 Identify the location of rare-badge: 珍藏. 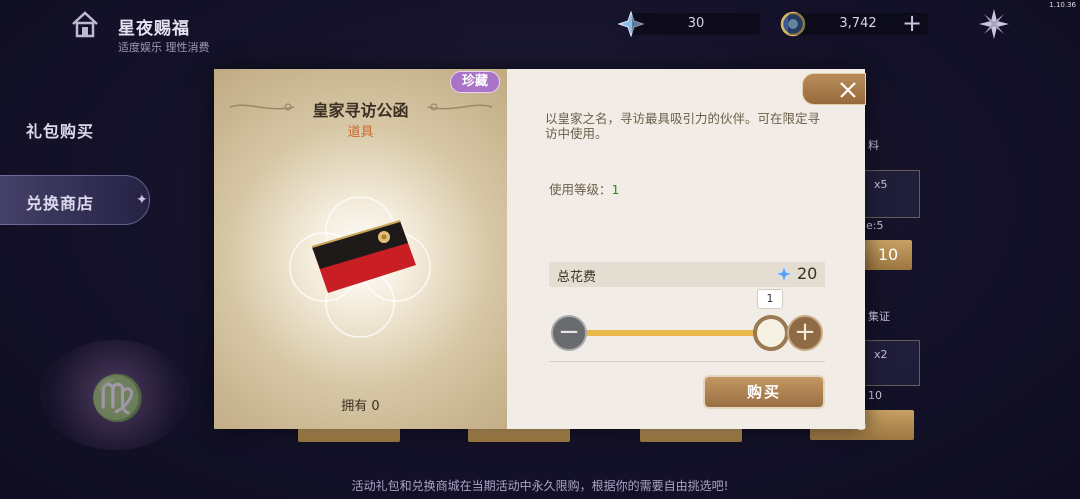
(475, 82).